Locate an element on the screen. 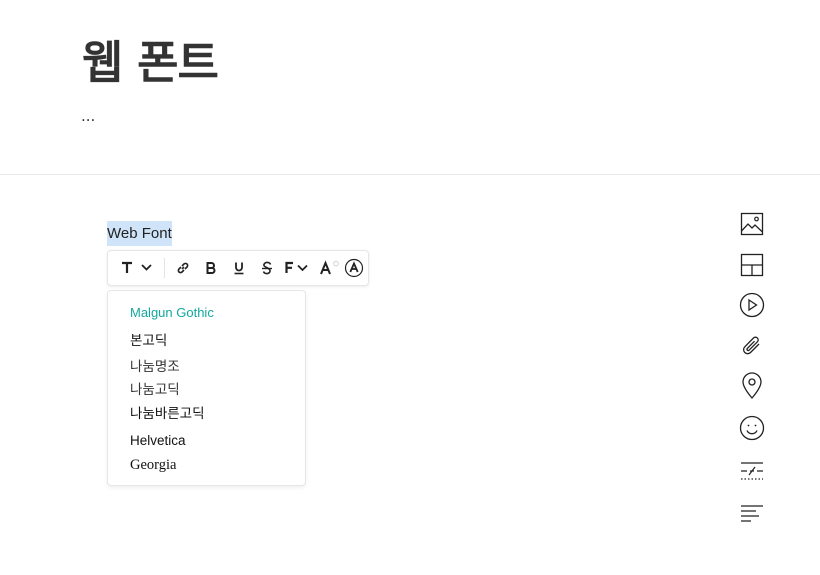 This screenshot has height=575, width=820. bold-button is located at coordinates (211, 268).